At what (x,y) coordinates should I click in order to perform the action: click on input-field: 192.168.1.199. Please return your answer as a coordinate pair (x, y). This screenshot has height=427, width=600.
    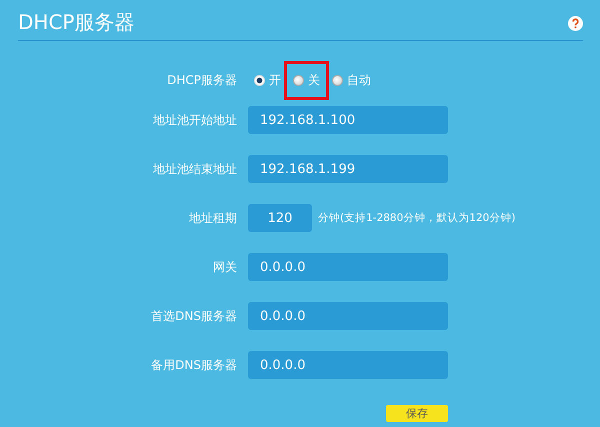
    Looking at the image, I should click on (348, 169).